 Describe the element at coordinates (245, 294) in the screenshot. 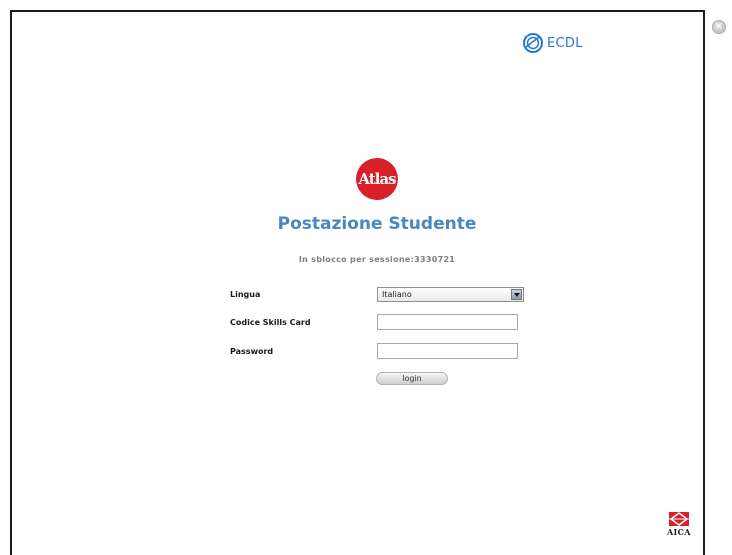

I see `language-label: Lingua` at that location.